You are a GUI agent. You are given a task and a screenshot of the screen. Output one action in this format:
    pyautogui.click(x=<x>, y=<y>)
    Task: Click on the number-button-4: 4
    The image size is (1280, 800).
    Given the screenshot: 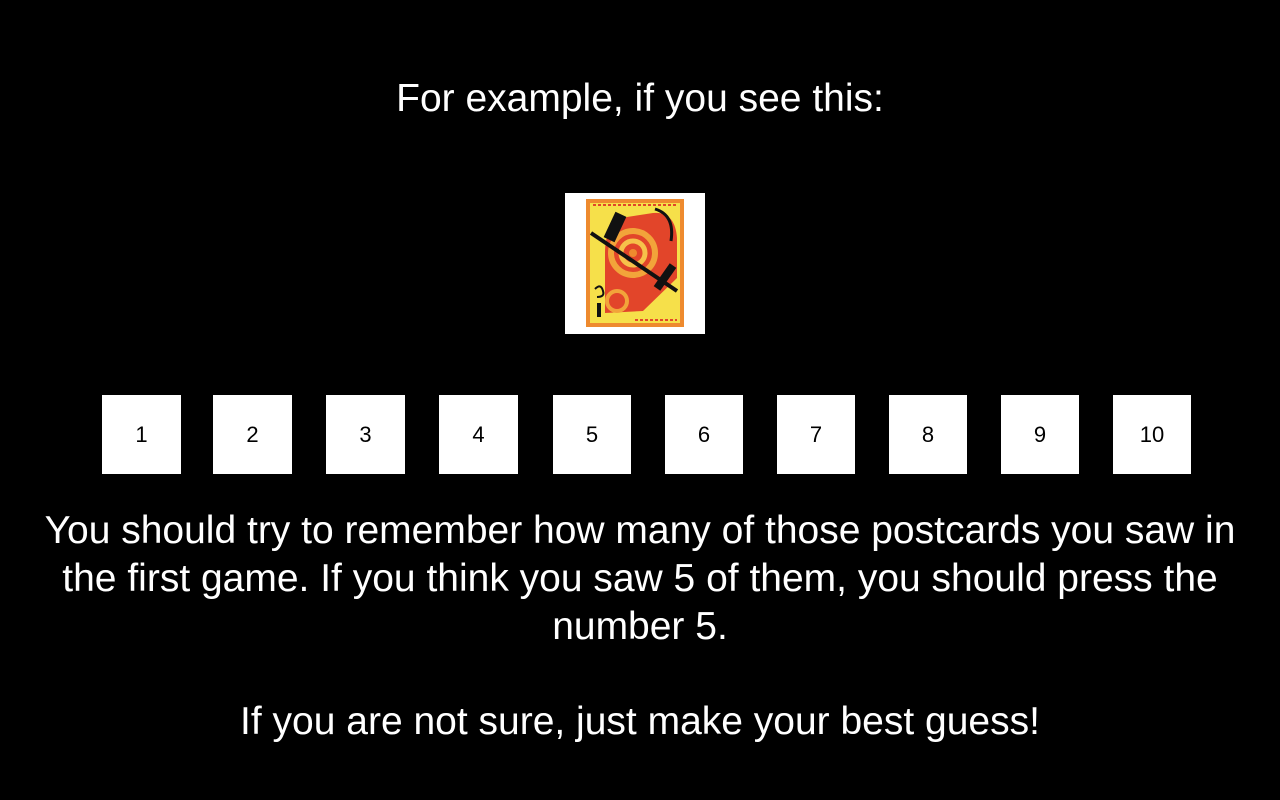 What is the action you would take?
    pyautogui.click(x=478, y=434)
    